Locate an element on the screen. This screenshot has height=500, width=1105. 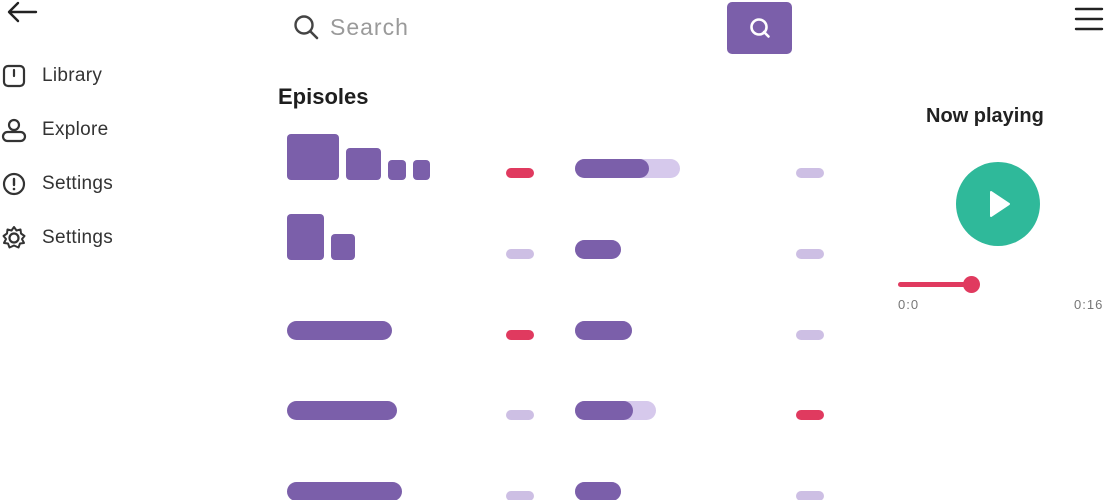
sidebar-item-library: Library is located at coordinates (95, 76).